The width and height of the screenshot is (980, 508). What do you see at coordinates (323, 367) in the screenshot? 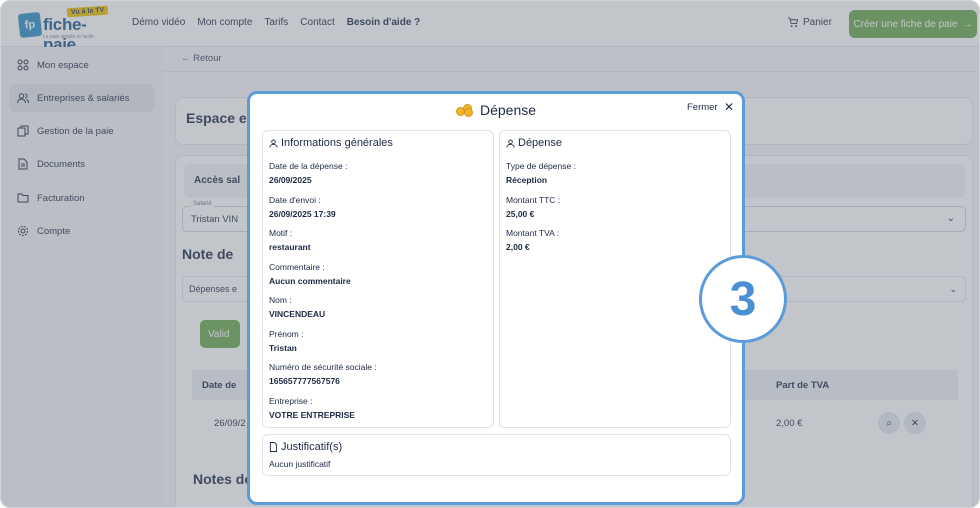
I see `field-label: Numéro de sécurité sociale :` at bounding box center [323, 367].